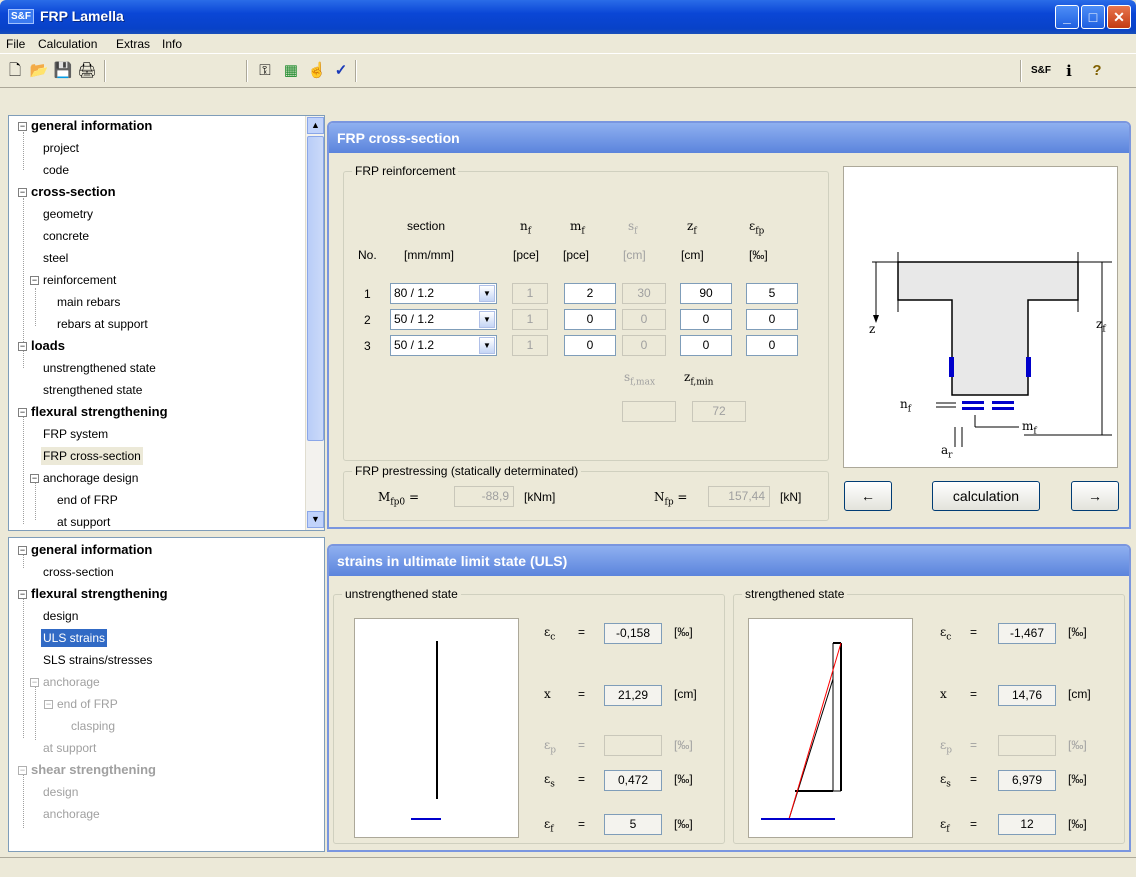  What do you see at coordinates (772, 293) in the screenshot?
I see `efp-field: 5` at bounding box center [772, 293].